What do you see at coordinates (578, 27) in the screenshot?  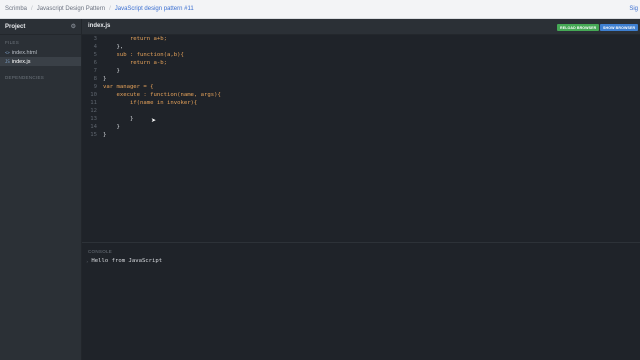 I see `reload-browser-button: RELOAD BROWSER` at bounding box center [578, 27].